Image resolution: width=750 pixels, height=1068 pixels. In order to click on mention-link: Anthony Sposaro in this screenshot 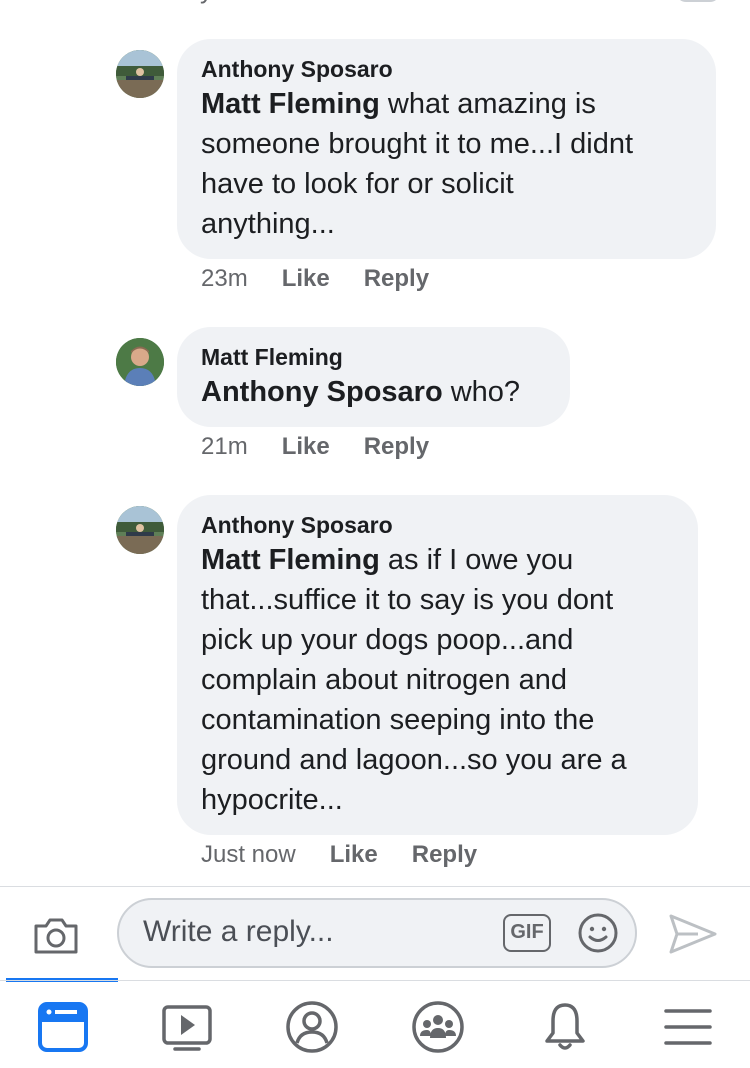, I will do `click(322, 392)`.